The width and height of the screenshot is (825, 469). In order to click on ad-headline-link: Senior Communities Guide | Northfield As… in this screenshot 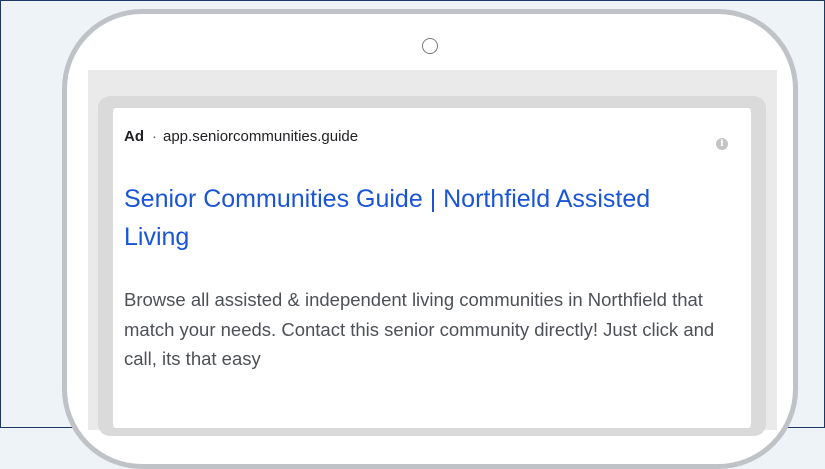, I will do `click(404, 218)`.